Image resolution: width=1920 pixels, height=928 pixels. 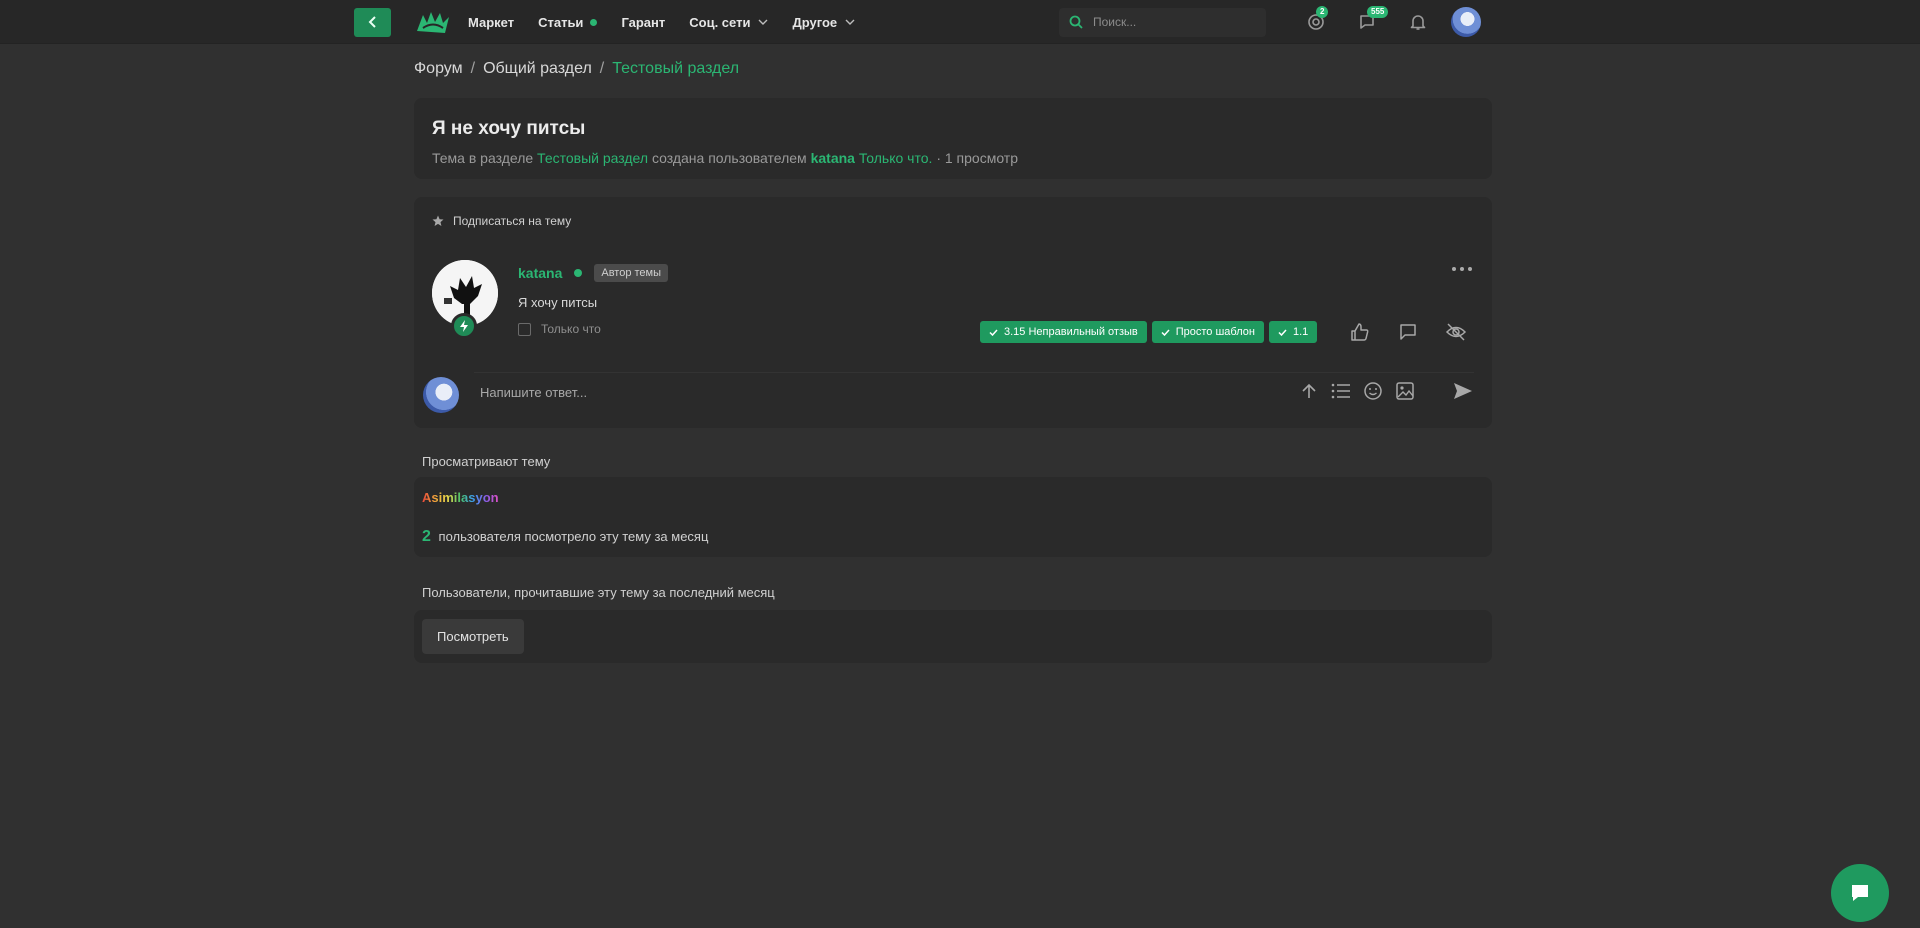 I want to click on back-button, so click(x=372, y=22).